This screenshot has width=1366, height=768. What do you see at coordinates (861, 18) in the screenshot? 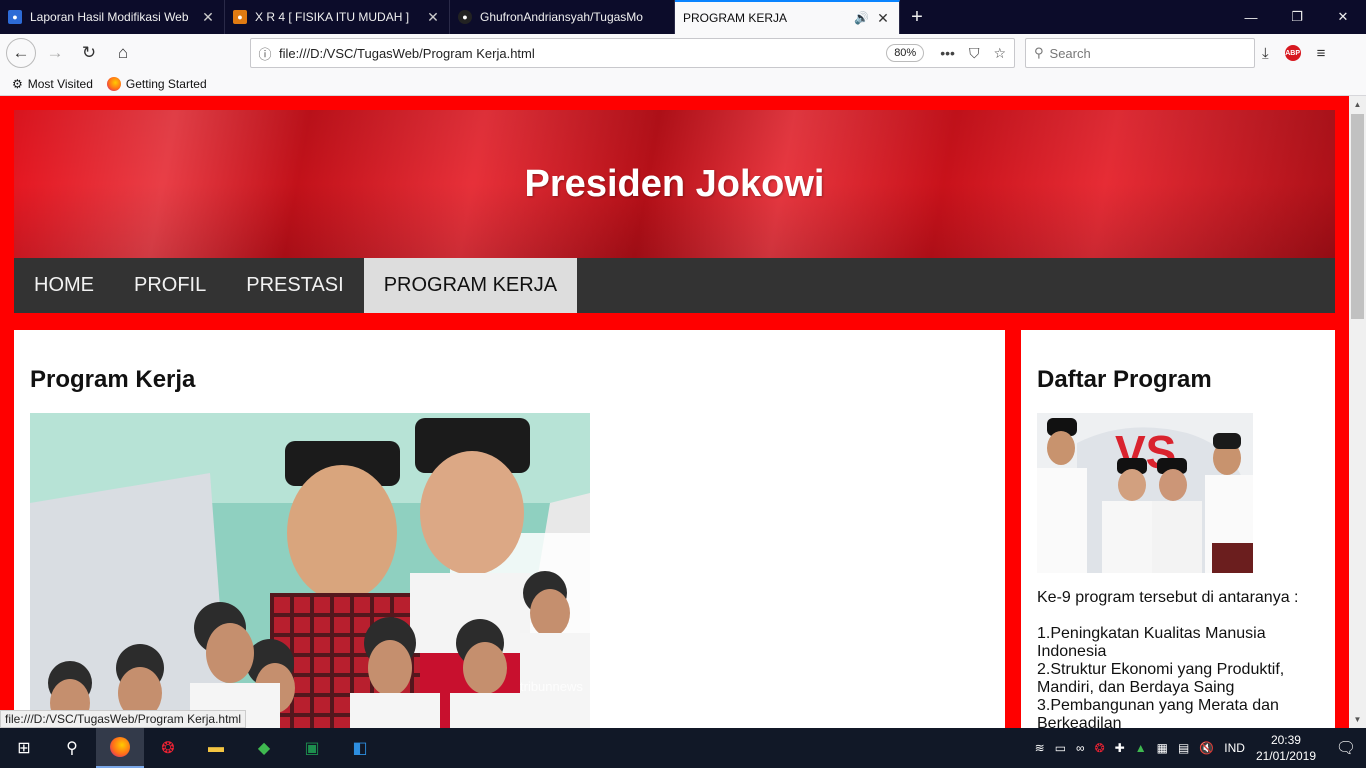
I see `speaker-icon: 🔊` at bounding box center [861, 18].